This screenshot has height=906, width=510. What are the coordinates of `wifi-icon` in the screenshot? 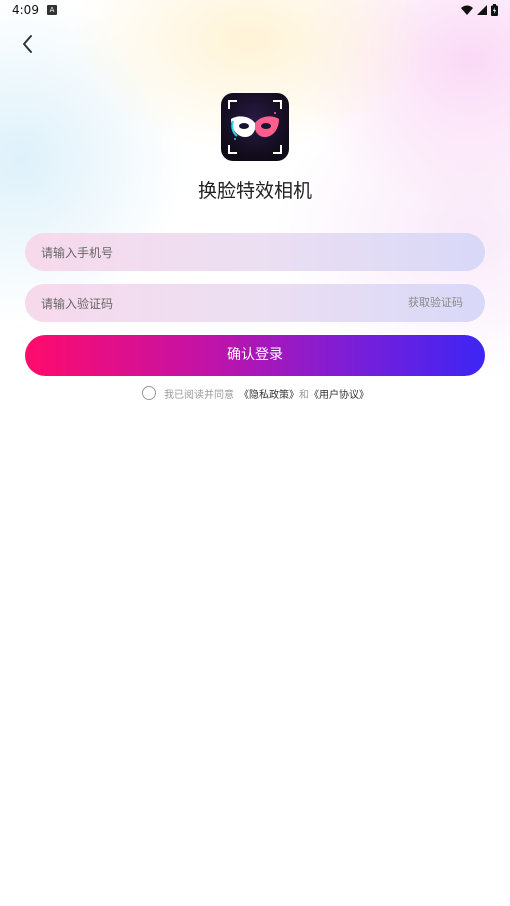 It's located at (467, 10).